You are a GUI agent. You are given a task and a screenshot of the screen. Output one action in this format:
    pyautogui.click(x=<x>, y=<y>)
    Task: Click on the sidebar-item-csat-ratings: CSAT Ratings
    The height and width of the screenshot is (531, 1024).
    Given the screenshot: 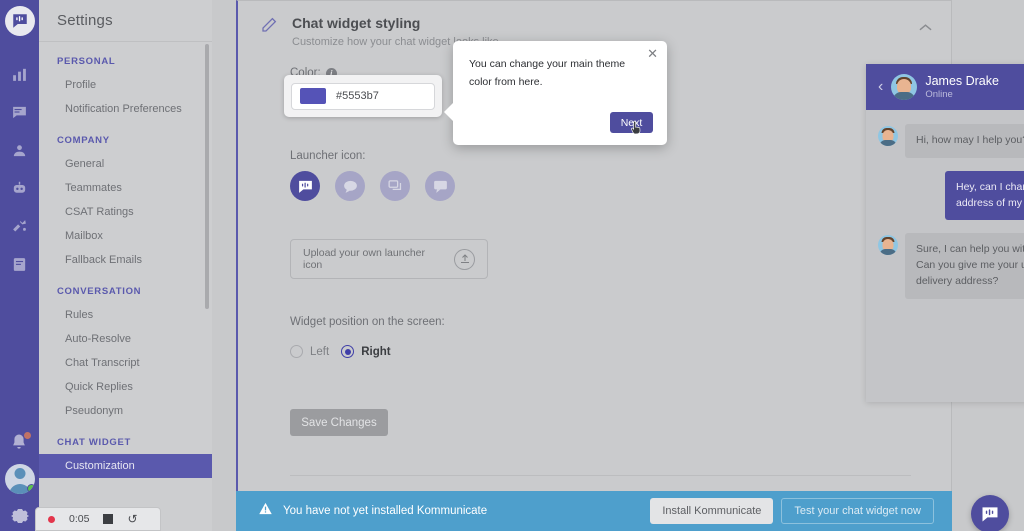 What is the action you would take?
    pyautogui.click(x=125, y=212)
    